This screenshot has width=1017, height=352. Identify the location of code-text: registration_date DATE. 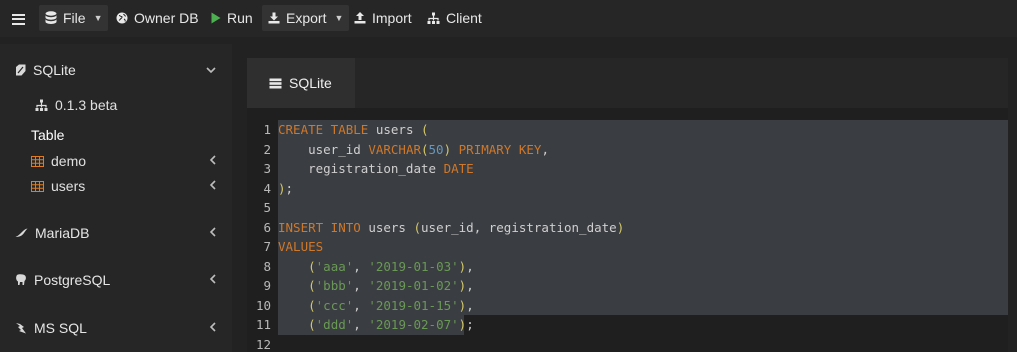
(376, 169).